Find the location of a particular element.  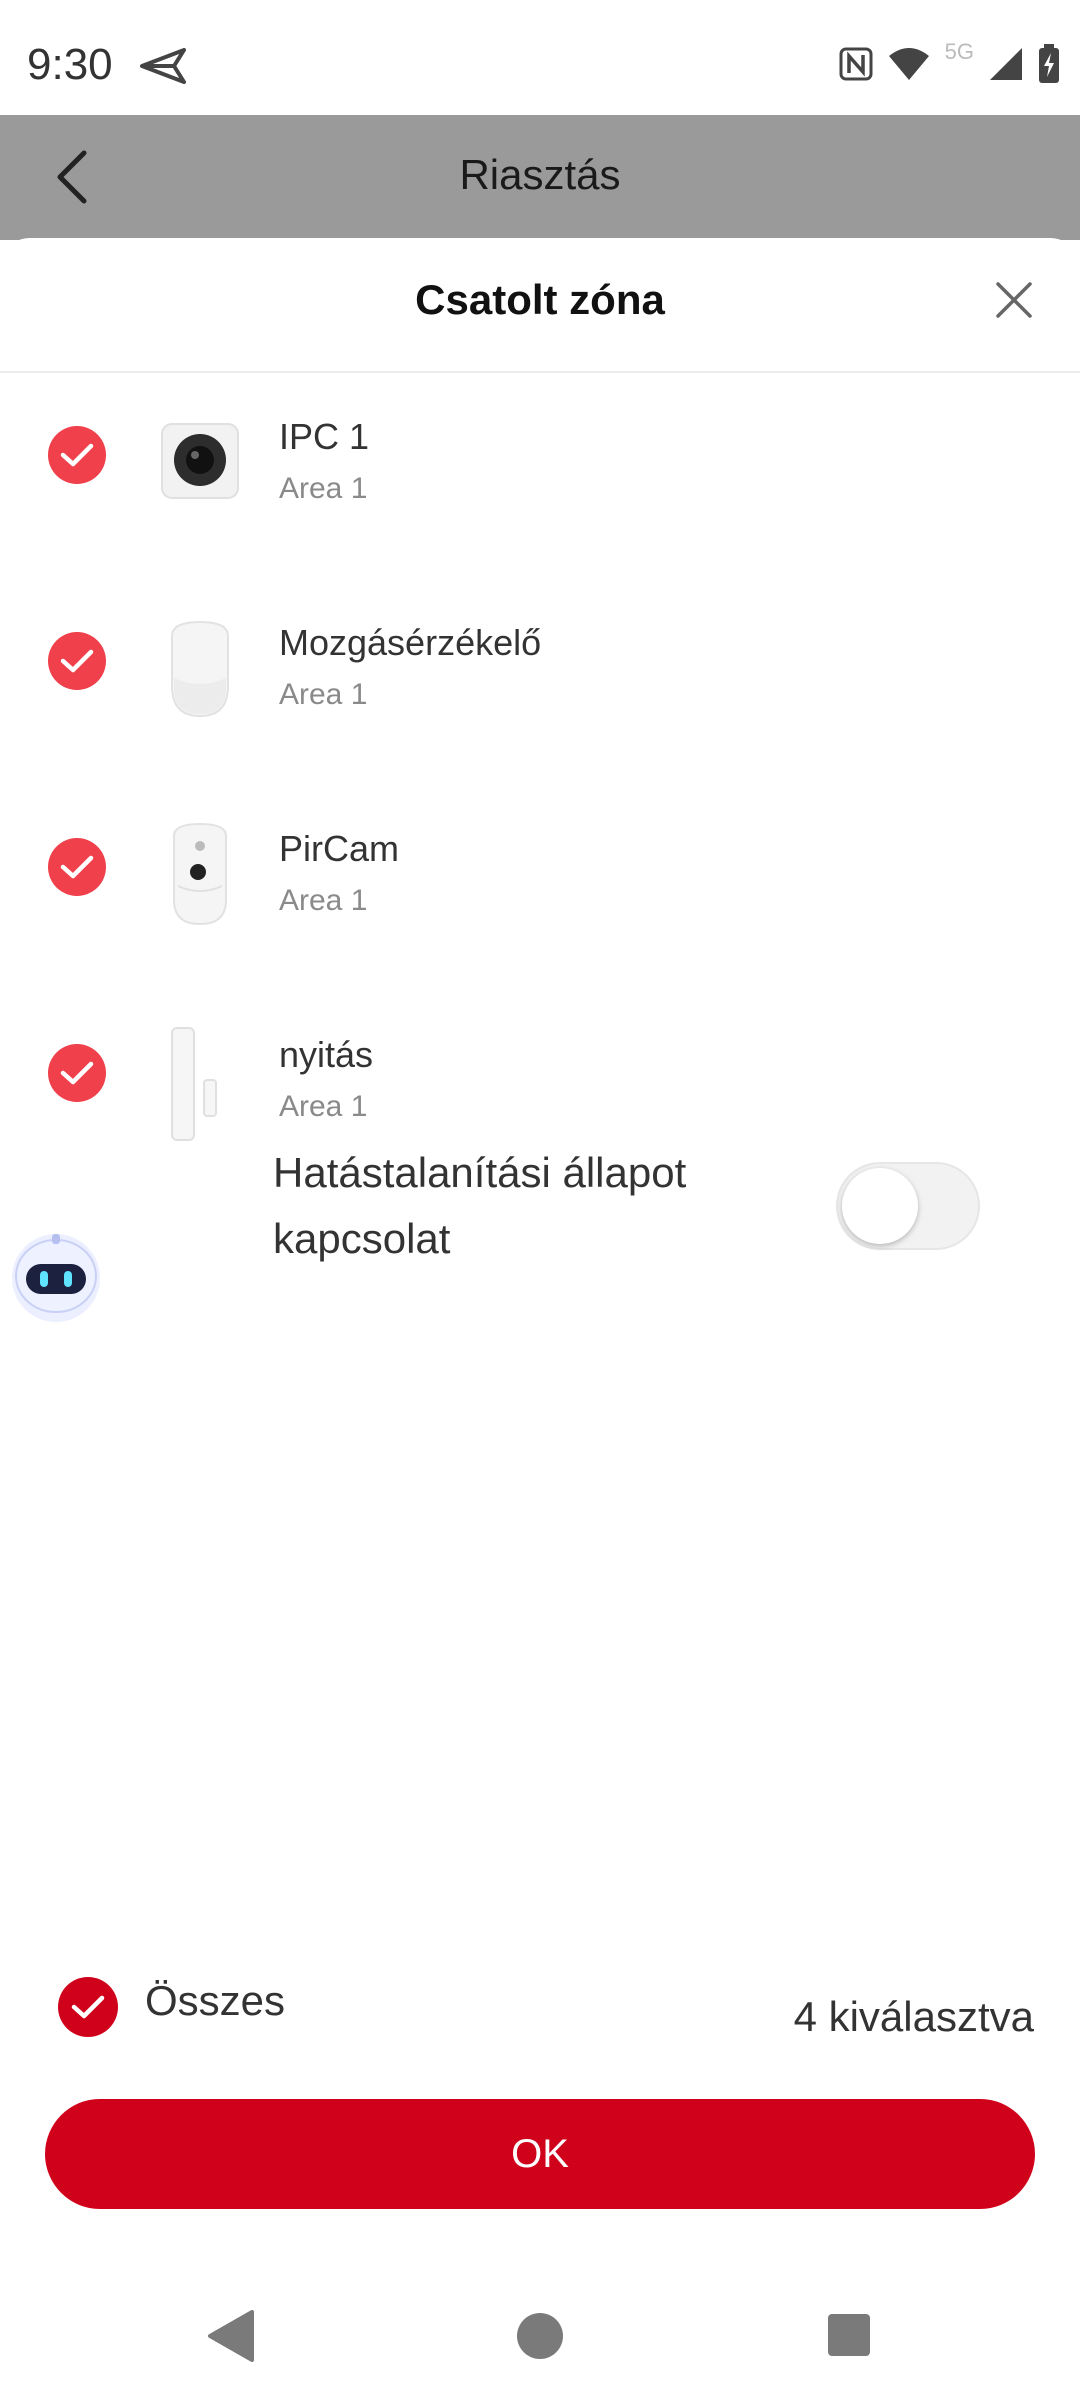

disarm-state-toggle is located at coordinates (908, 1206).